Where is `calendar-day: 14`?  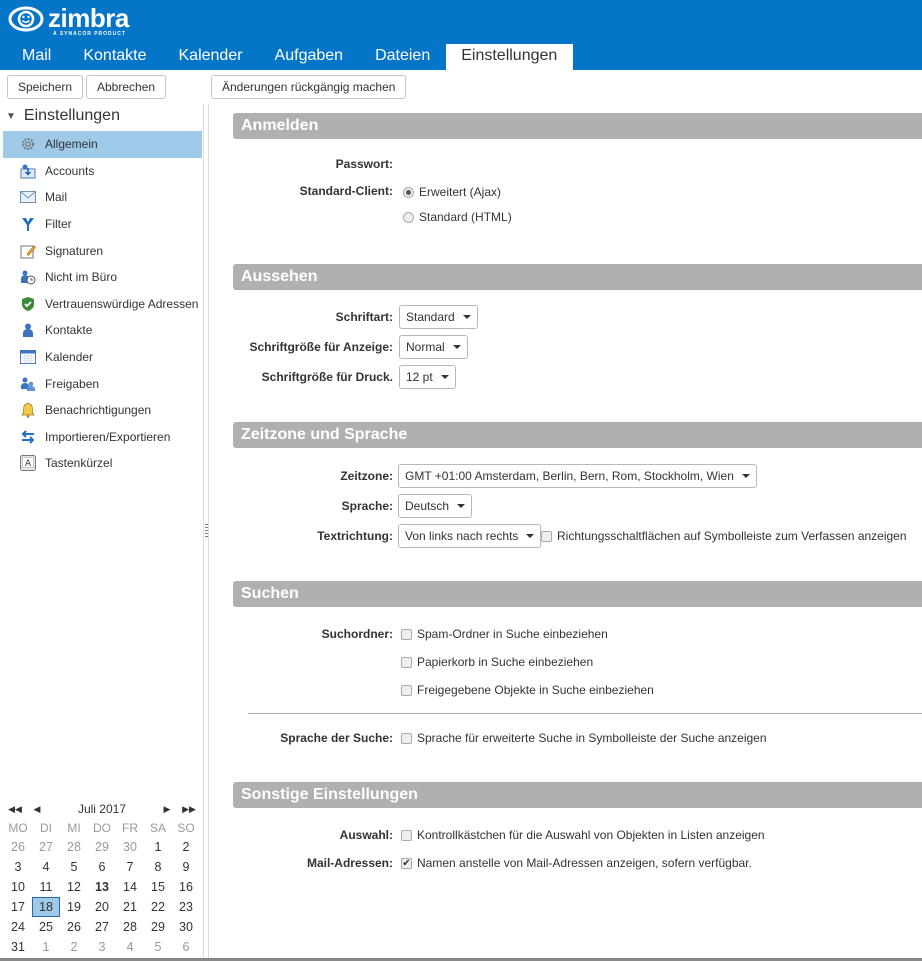 calendar-day: 14 is located at coordinates (130, 887).